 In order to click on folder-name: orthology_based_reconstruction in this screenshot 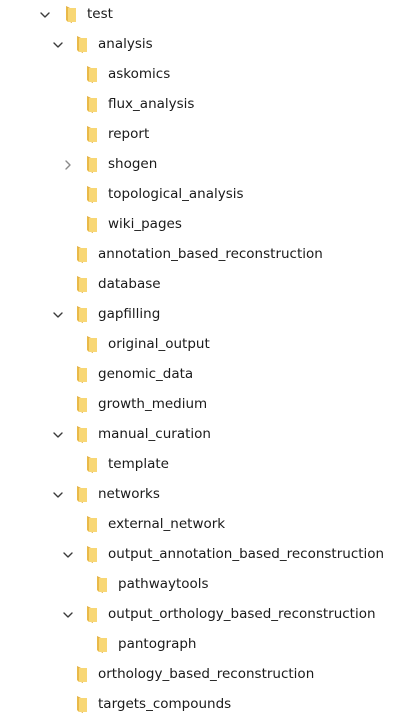, I will do `click(206, 674)`.